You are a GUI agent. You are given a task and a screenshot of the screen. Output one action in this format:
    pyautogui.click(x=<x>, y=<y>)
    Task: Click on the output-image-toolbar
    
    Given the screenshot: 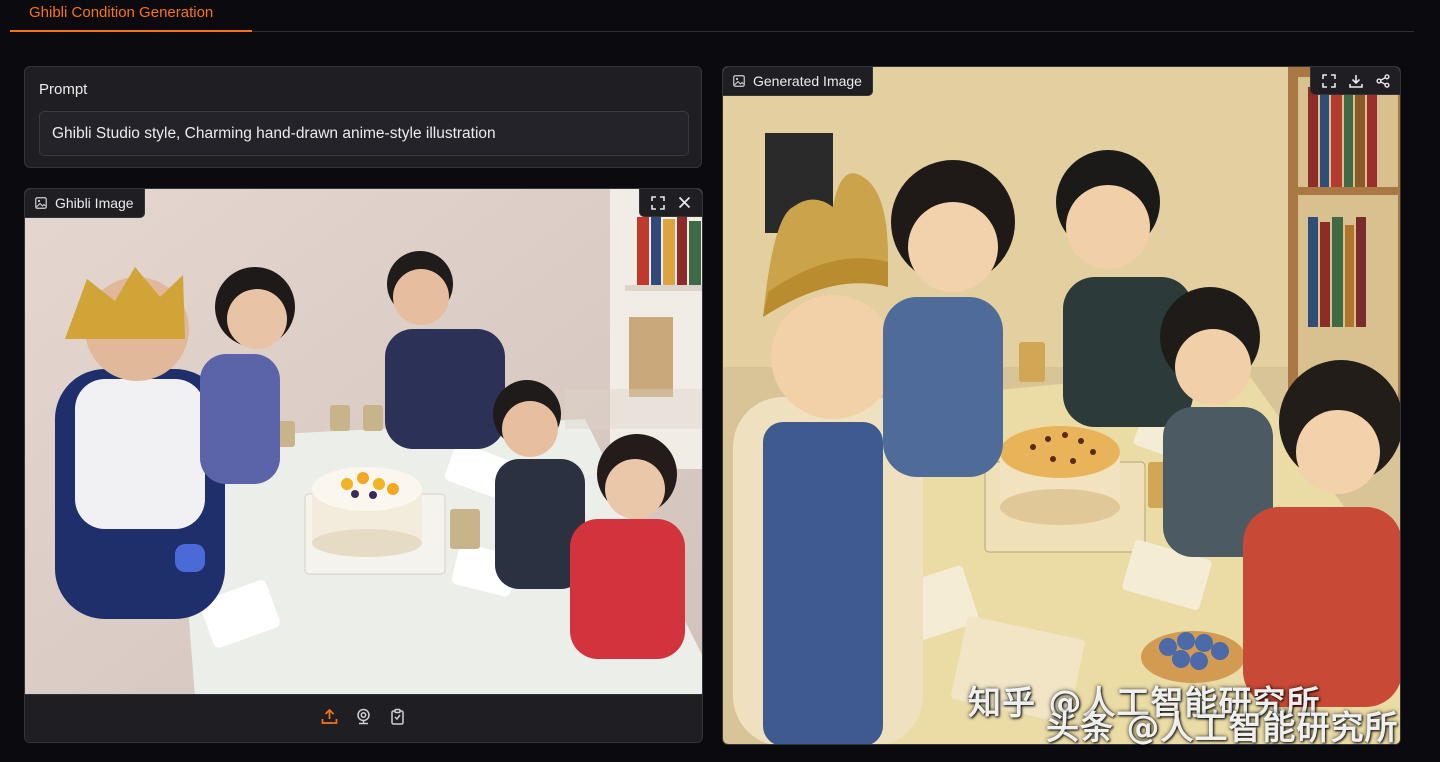 What is the action you would take?
    pyautogui.click(x=1355, y=81)
    